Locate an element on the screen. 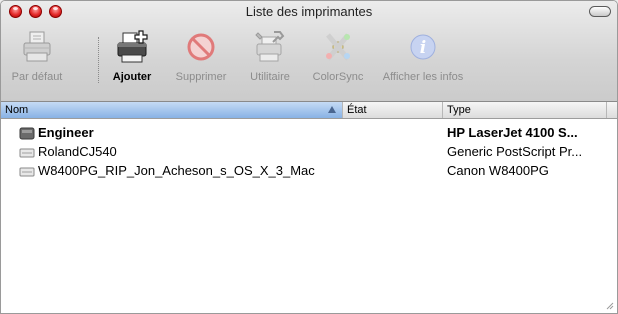 This screenshot has width=618, height=314. column-header: Nom État Type is located at coordinates (309, 110).